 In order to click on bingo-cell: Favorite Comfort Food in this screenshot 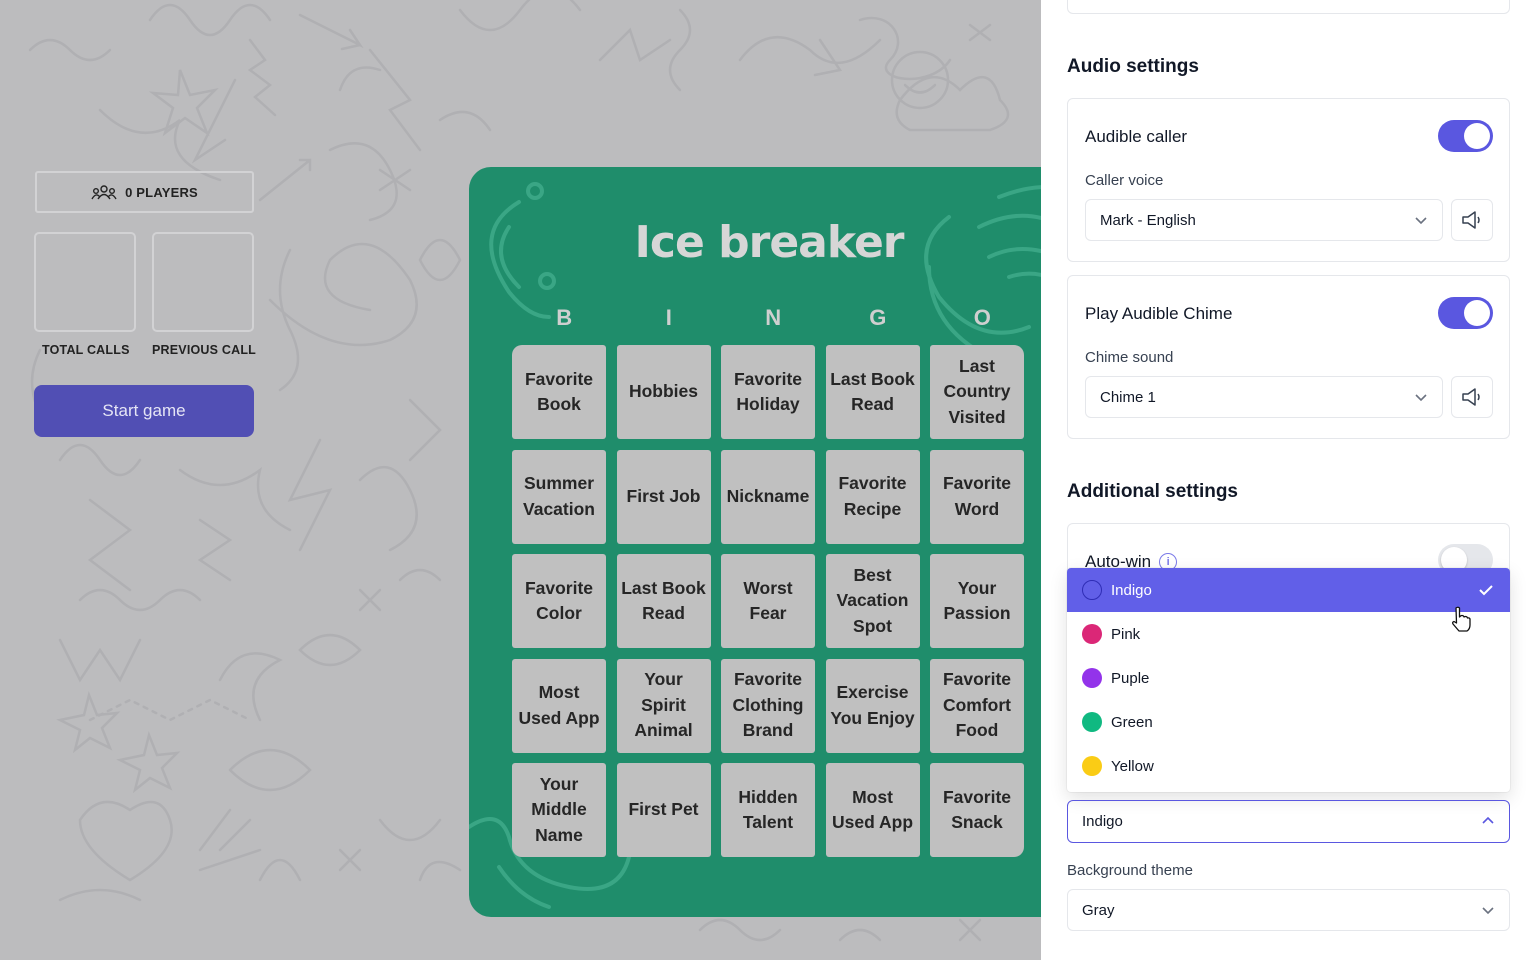, I will do `click(977, 705)`.